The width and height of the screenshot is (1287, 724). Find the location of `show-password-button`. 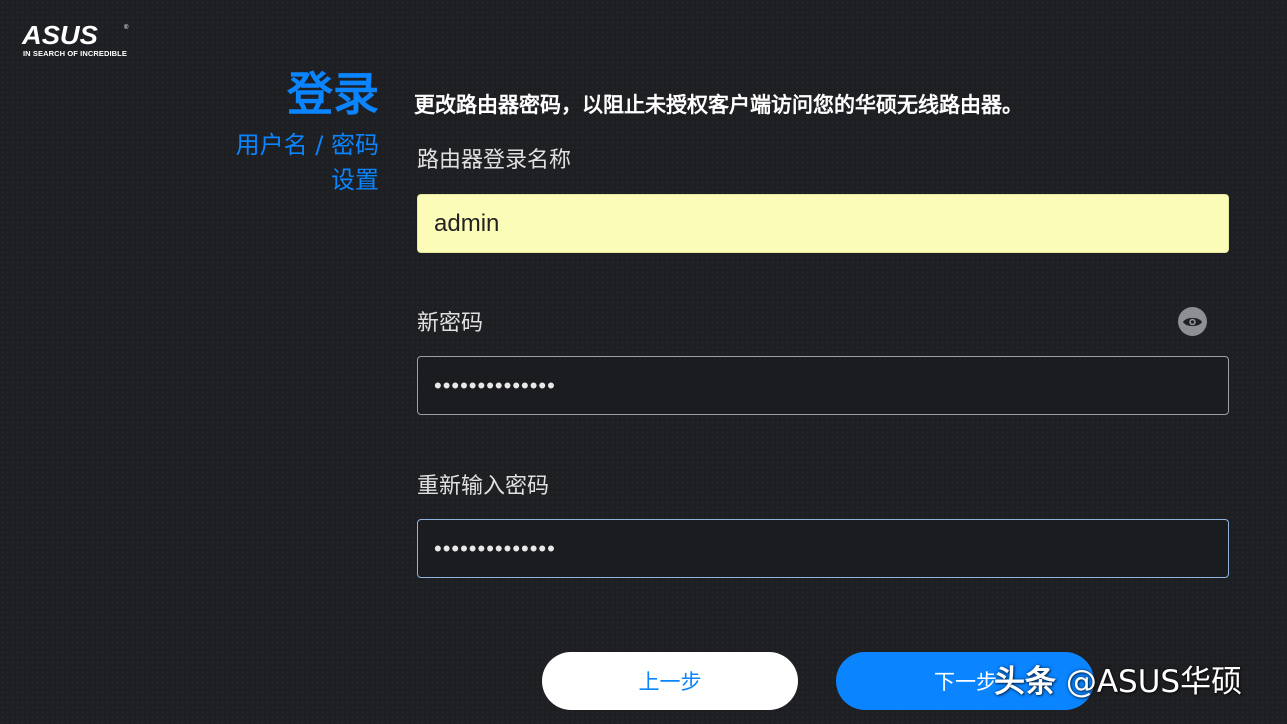

show-password-button is located at coordinates (1192, 321).